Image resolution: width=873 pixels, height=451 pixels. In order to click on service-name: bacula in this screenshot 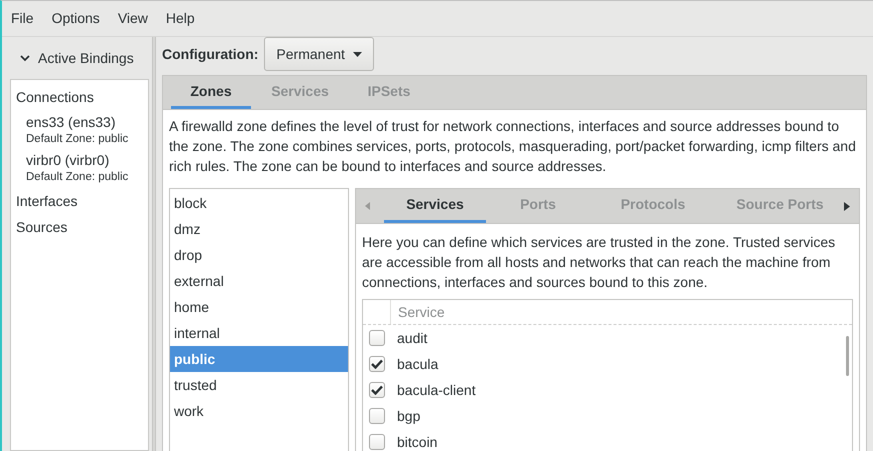, I will do `click(417, 364)`.